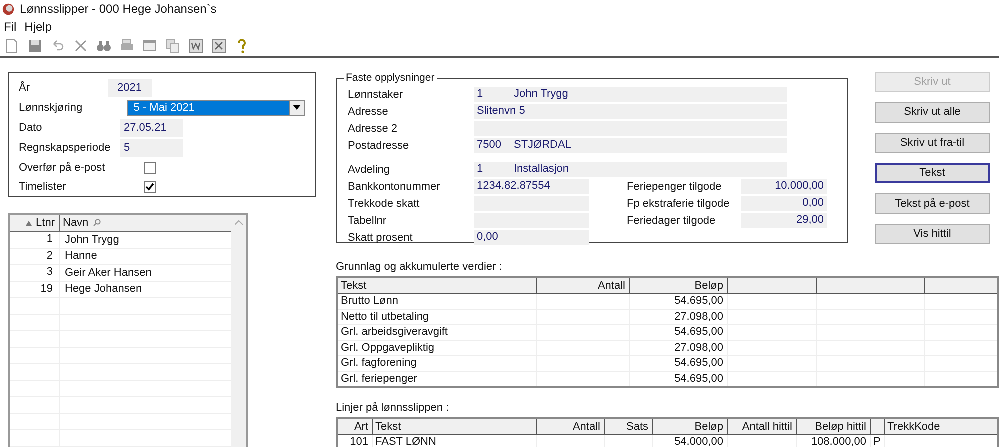  I want to click on field-label: Lønnstaker, so click(376, 94).